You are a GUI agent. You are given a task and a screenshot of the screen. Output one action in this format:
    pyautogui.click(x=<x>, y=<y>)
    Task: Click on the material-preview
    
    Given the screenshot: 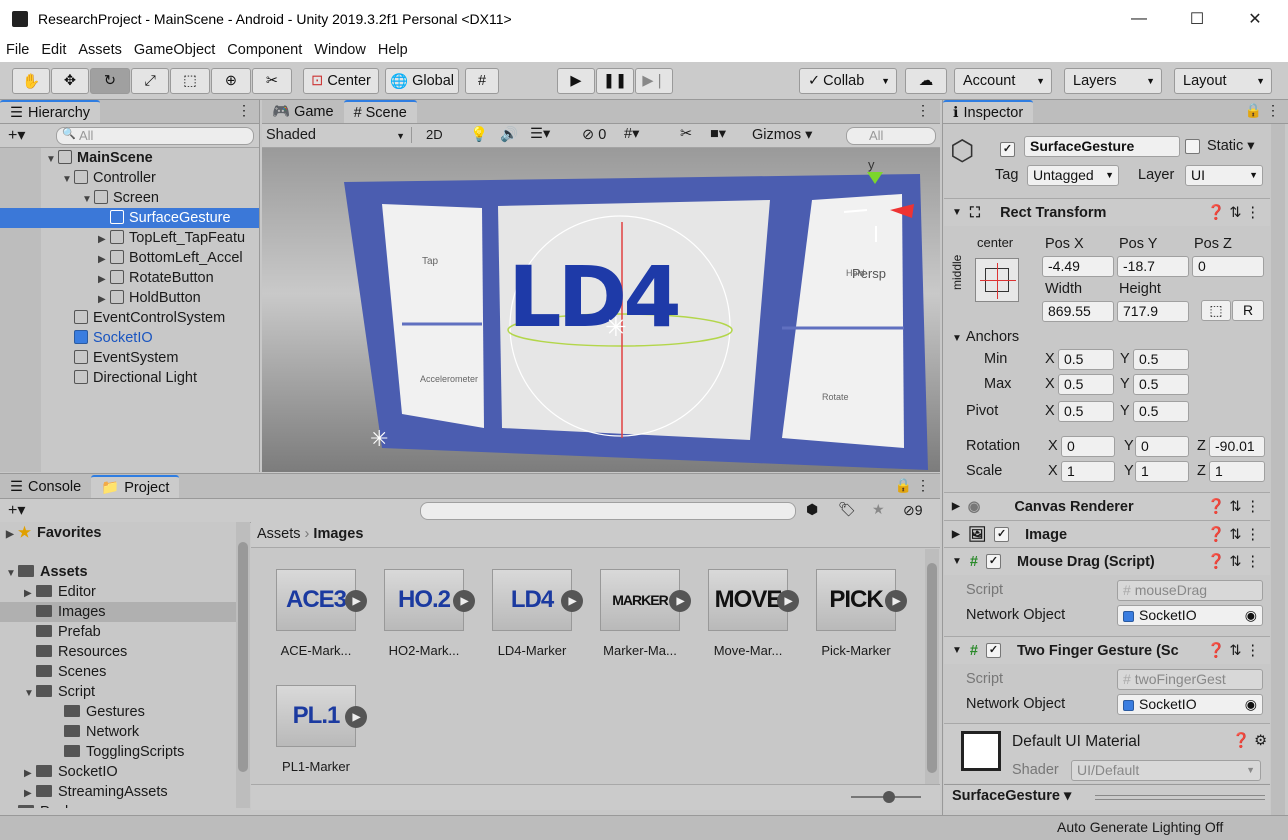 What is the action you would take?
    pyautogui.click(x=981, y=751)
    